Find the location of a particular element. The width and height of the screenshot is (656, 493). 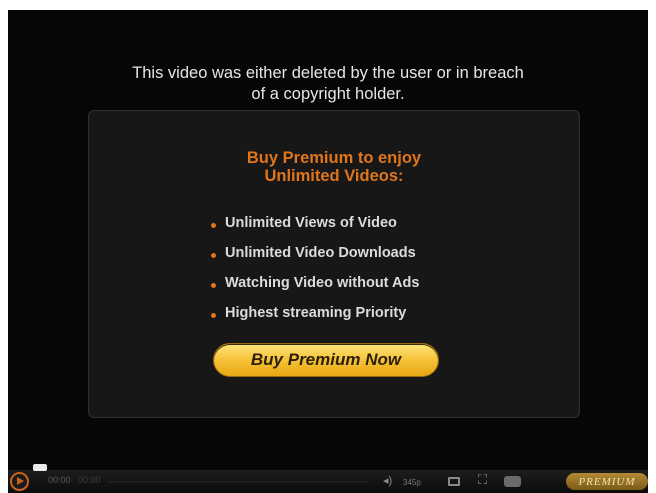

feature-item: Watching Video without Ads is located at coordinates (315, 283).